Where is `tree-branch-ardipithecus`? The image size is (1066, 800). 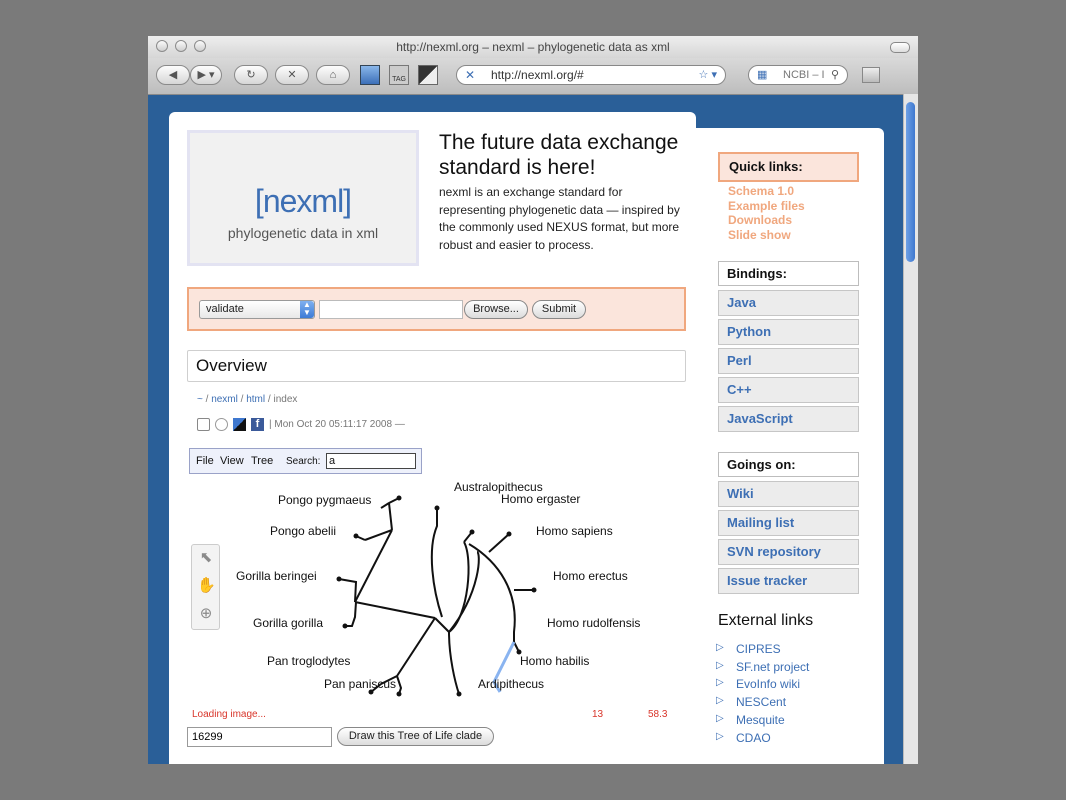 tree-branch-ardipithecus is located at coordinates (454, 663).